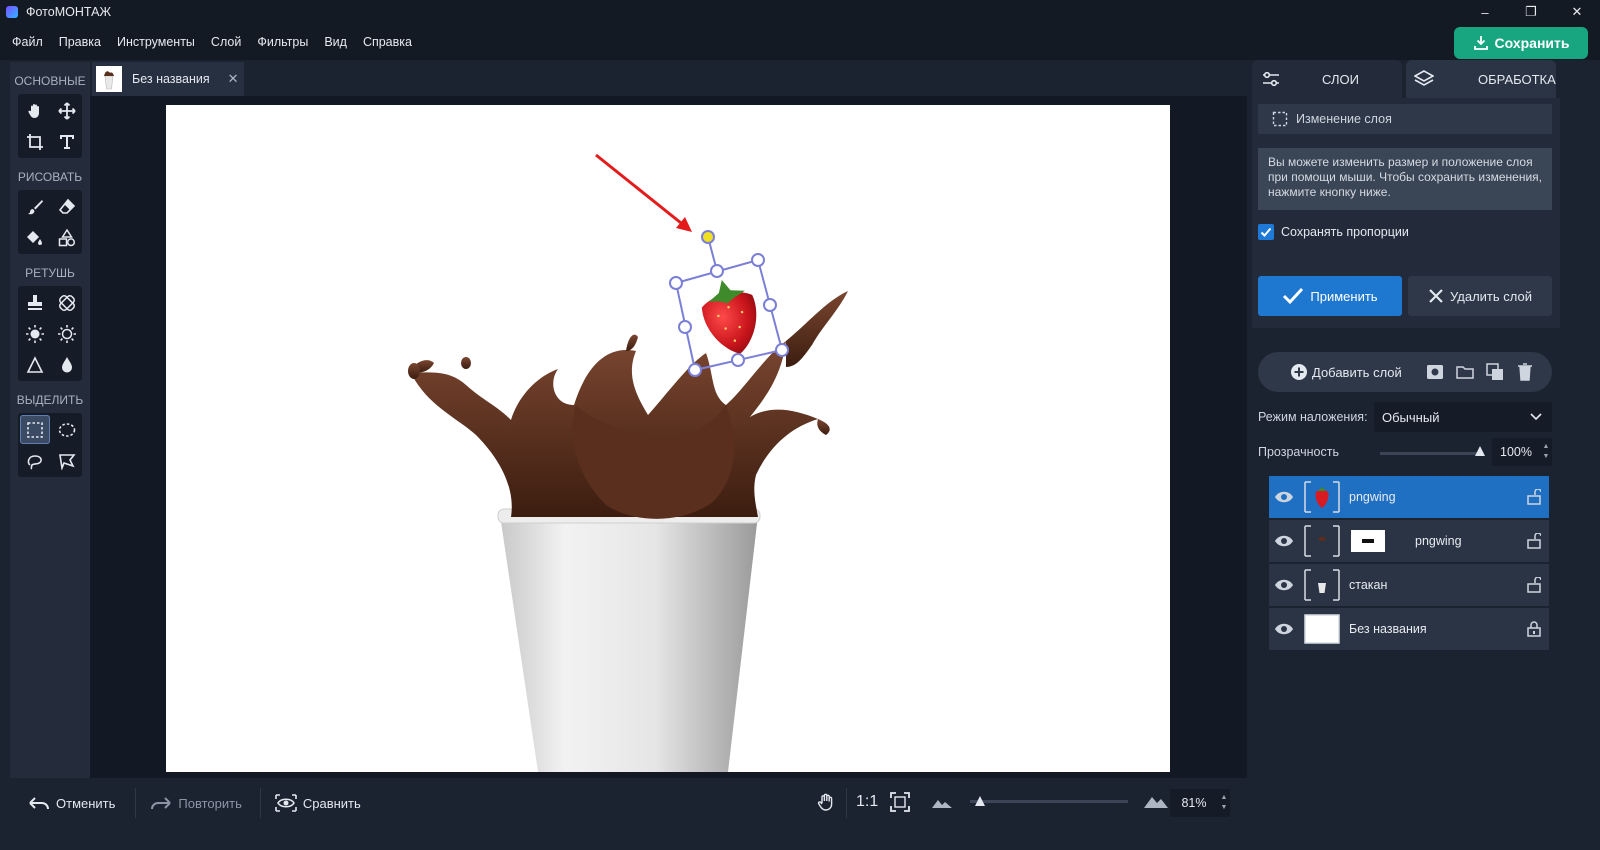 The width and height of the screenshot is (1600, 850). Describe the element at coordinates (867, 802) in the screenshot. I see `actual-size-button: 1:1` at that location.